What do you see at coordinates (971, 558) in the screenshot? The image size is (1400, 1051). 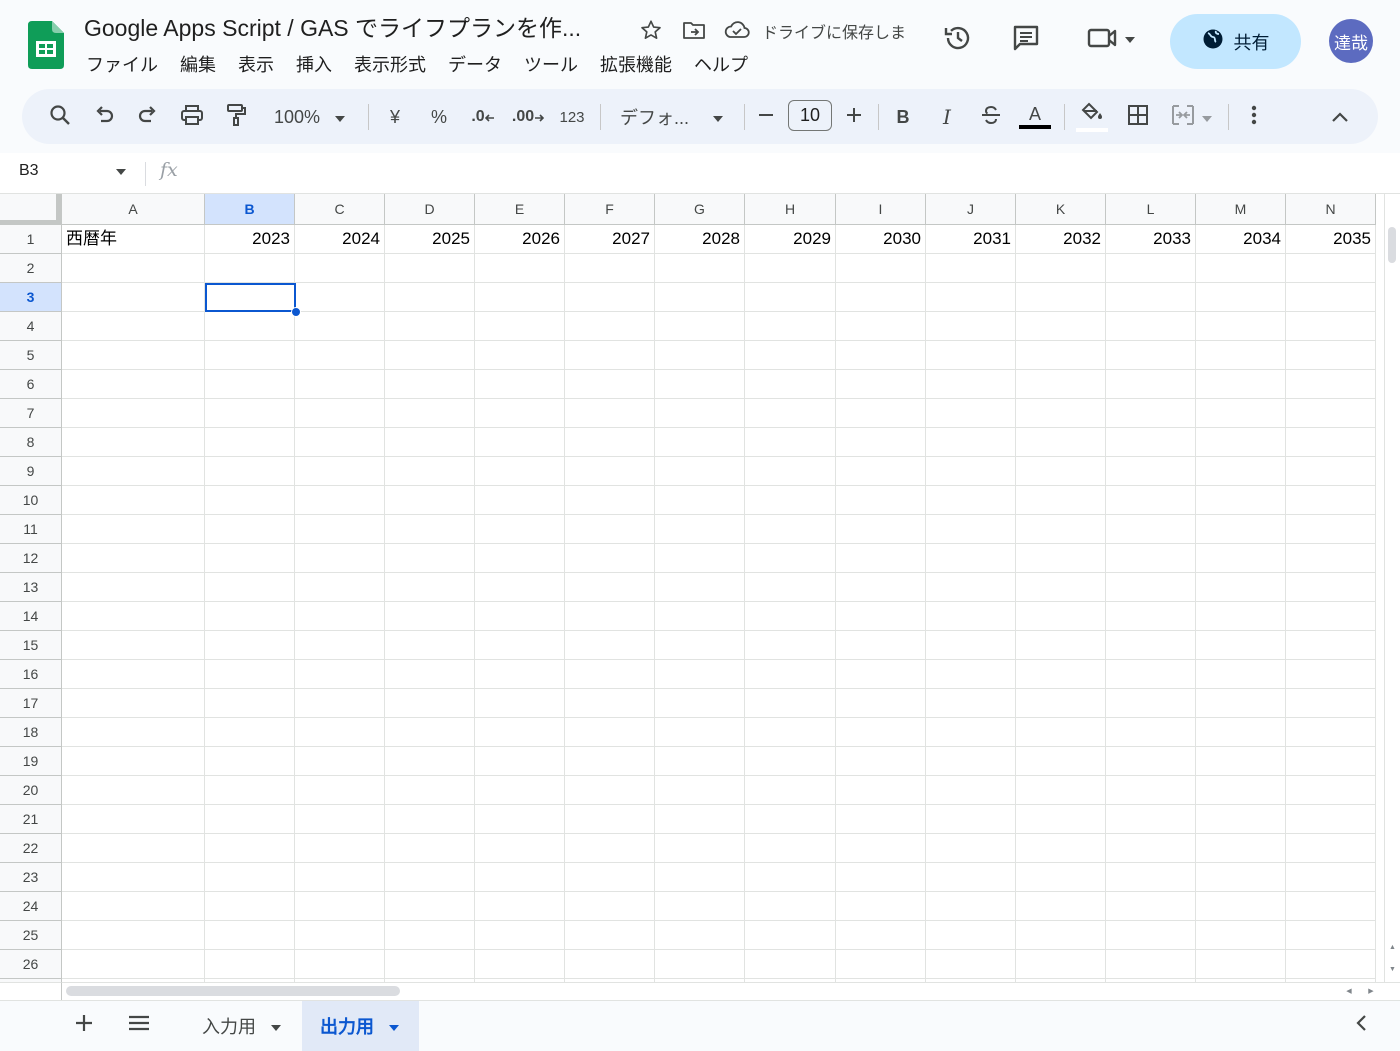 I see `cell-j12` at bounding box center [971, 558].